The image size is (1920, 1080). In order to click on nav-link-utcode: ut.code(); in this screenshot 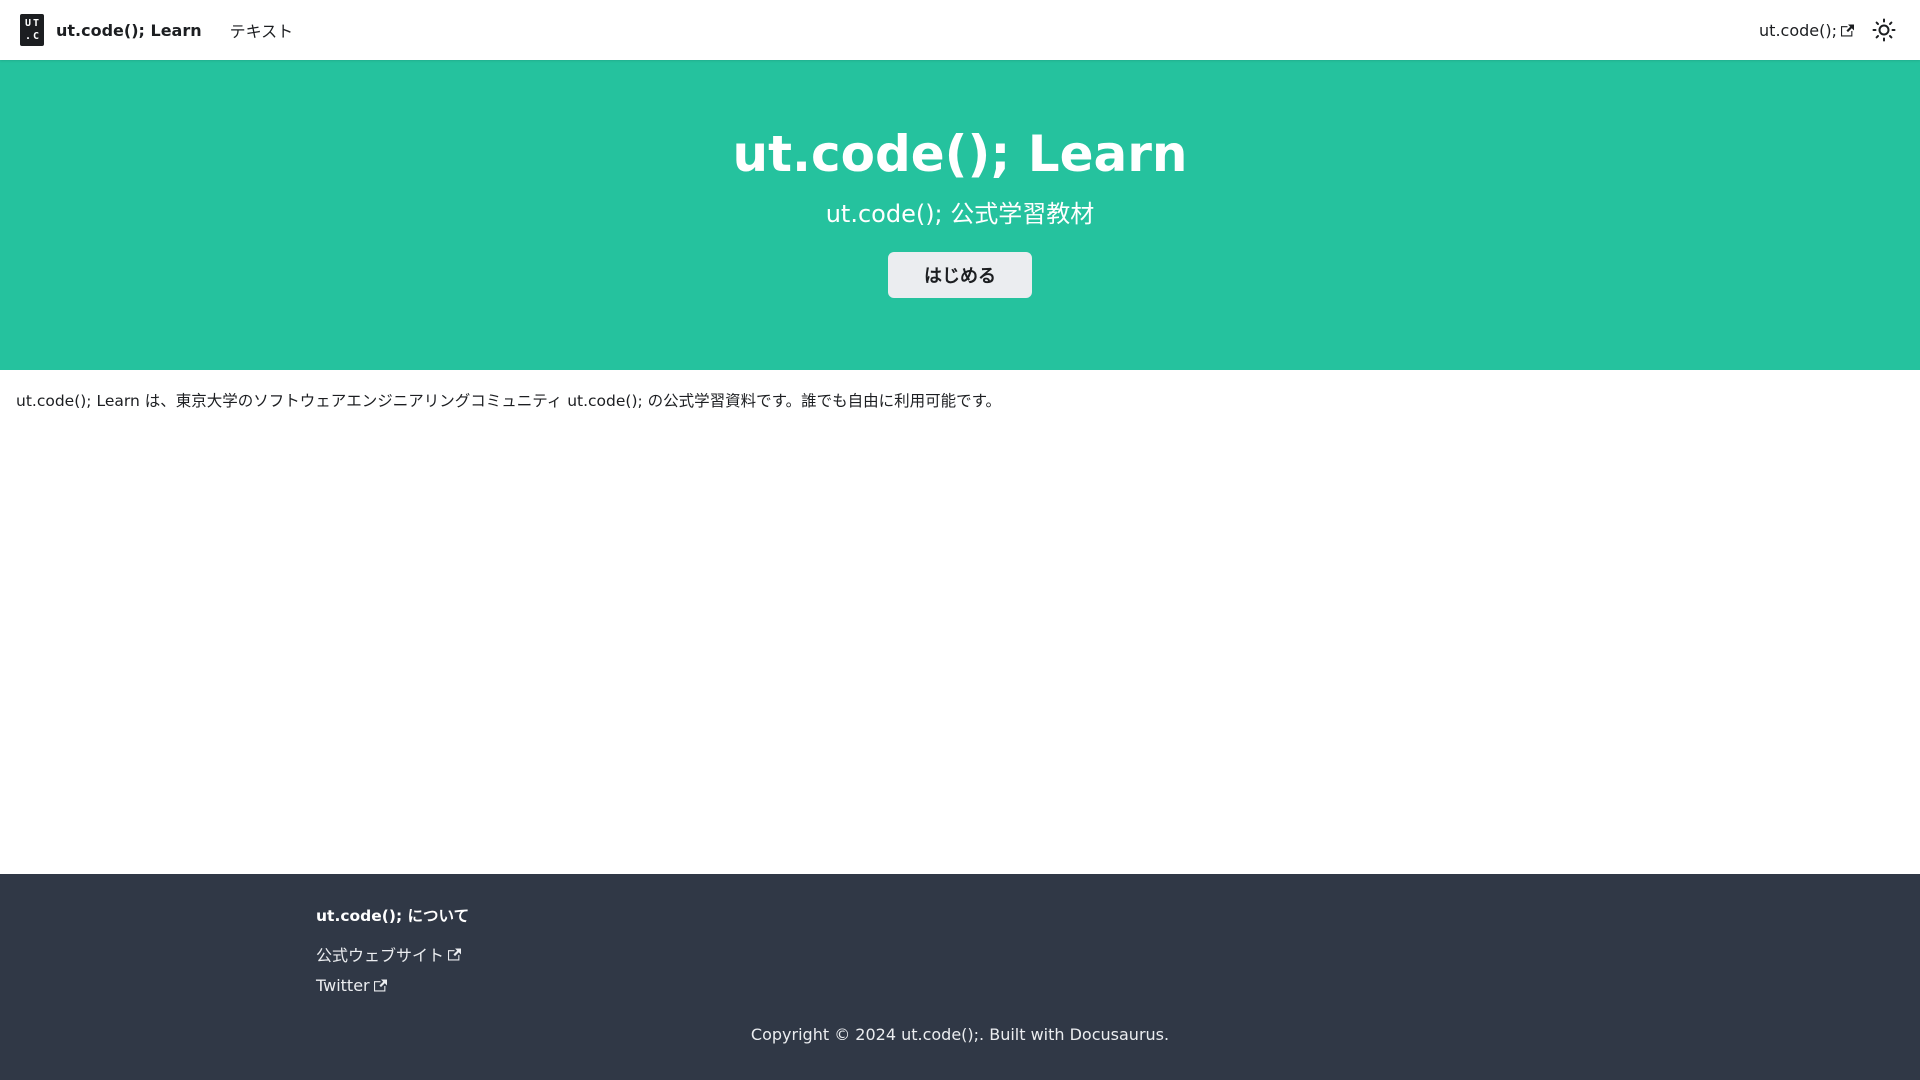, I will do `click(1806, 30)`.